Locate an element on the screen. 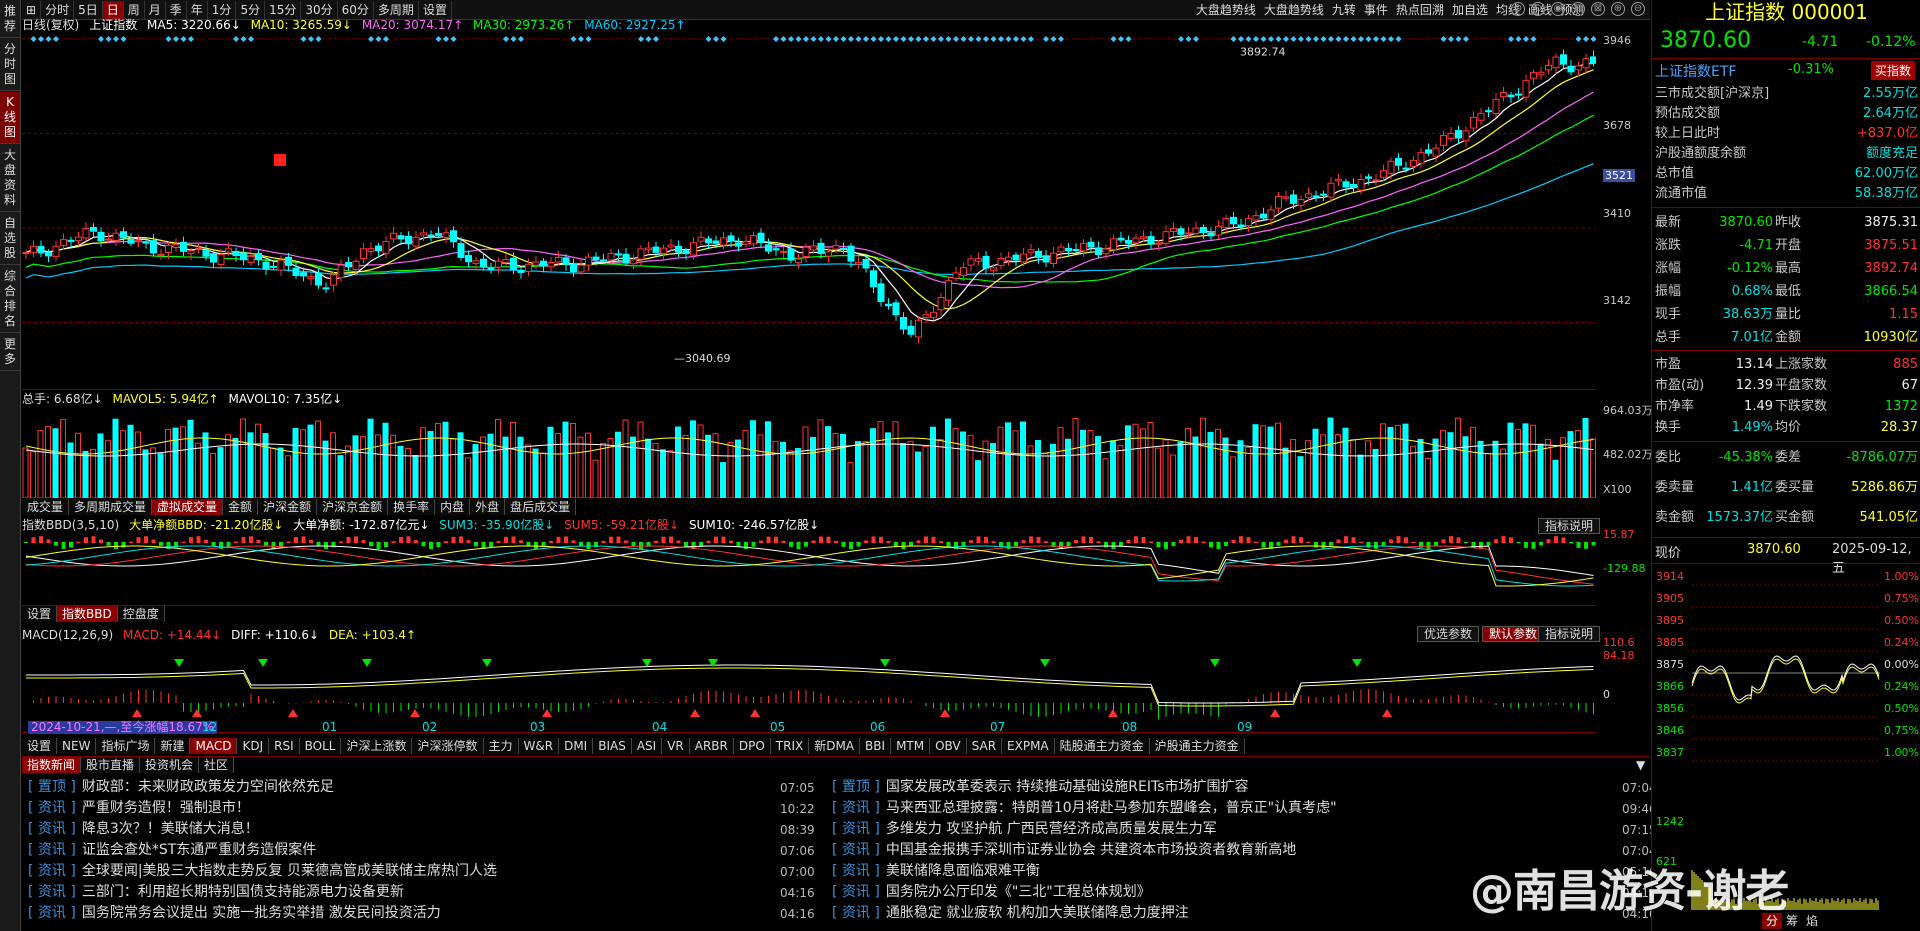  pencil-icon is located at coordinates (280, 160).